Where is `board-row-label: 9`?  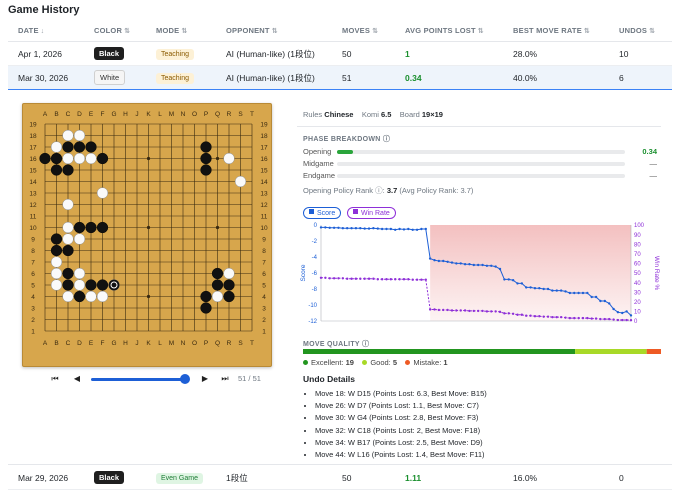 board-row-label: 9 is located at coordinates (33, 239).